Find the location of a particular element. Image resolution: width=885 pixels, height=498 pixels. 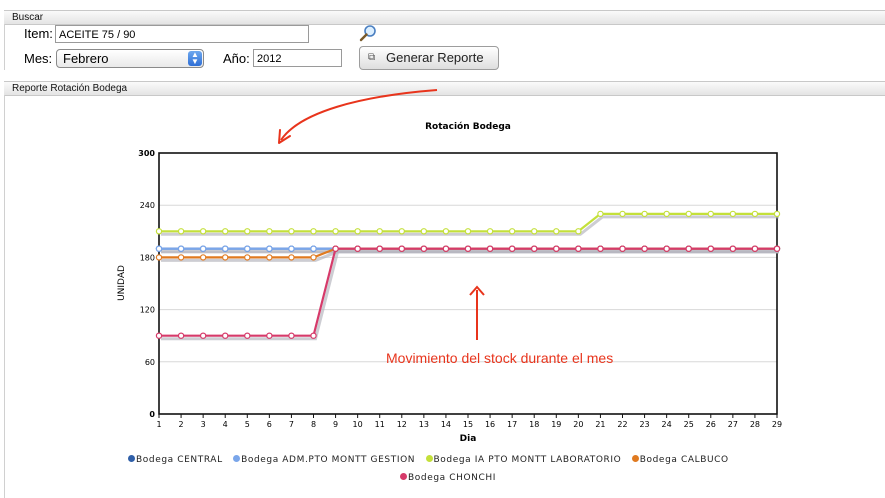

x-tick-label: 13 is located at coordinates (424, 424).